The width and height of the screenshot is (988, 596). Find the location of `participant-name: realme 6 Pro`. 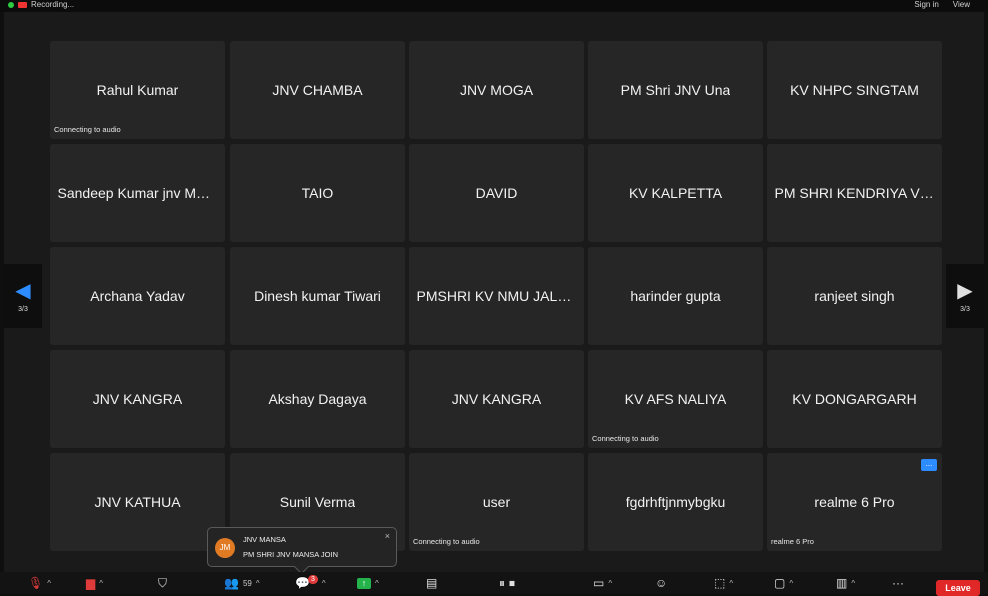

participant-name: realme 6 Pro is located at coordinates (854, 502).